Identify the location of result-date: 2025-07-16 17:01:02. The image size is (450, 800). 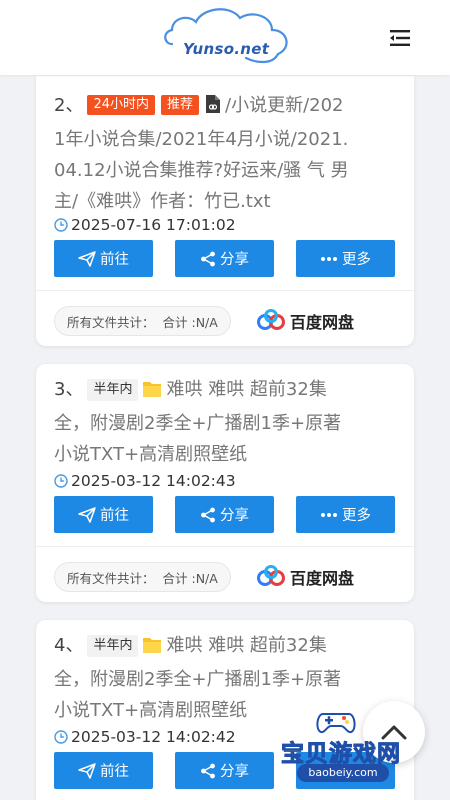
(145, 225).